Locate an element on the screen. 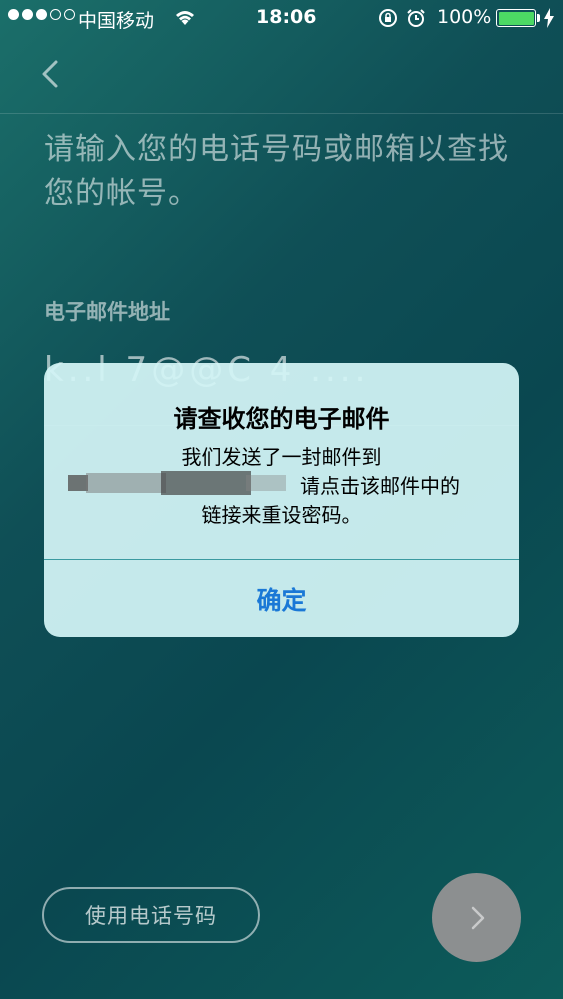 The width and height of the screenshot is (563, 999). status-bar: 中国移动 18:06 100% is located at coordinates (281, 18).